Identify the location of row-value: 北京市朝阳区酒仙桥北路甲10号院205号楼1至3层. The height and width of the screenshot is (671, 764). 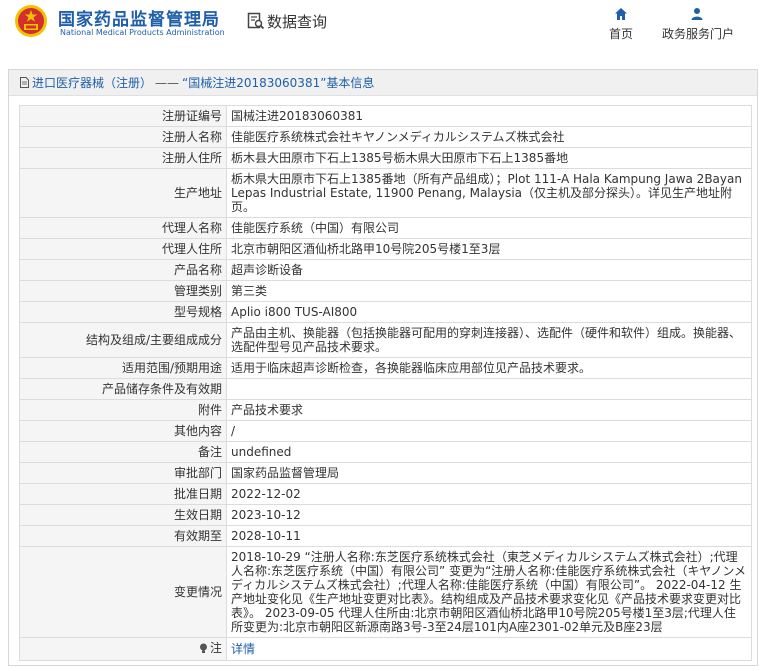
(489, 249).